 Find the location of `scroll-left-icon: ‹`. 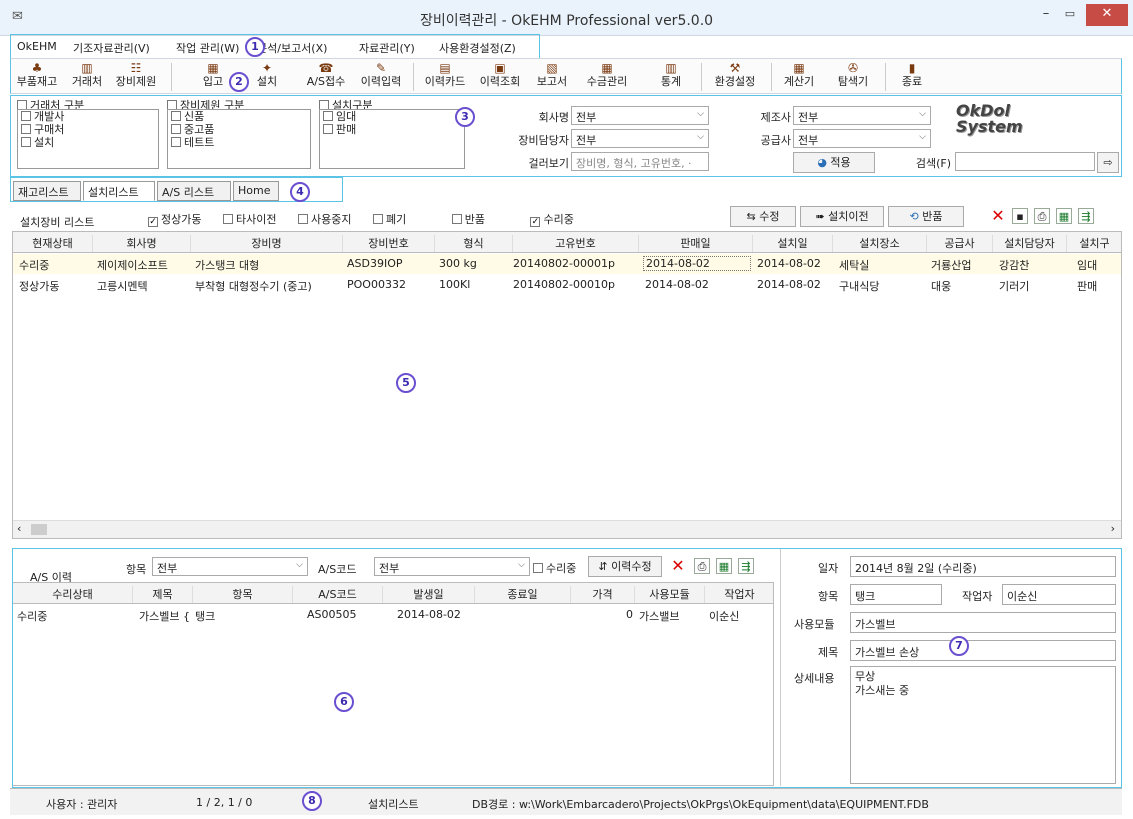

scroll-left-icon: ‹ is located at coordinates (19, 528).